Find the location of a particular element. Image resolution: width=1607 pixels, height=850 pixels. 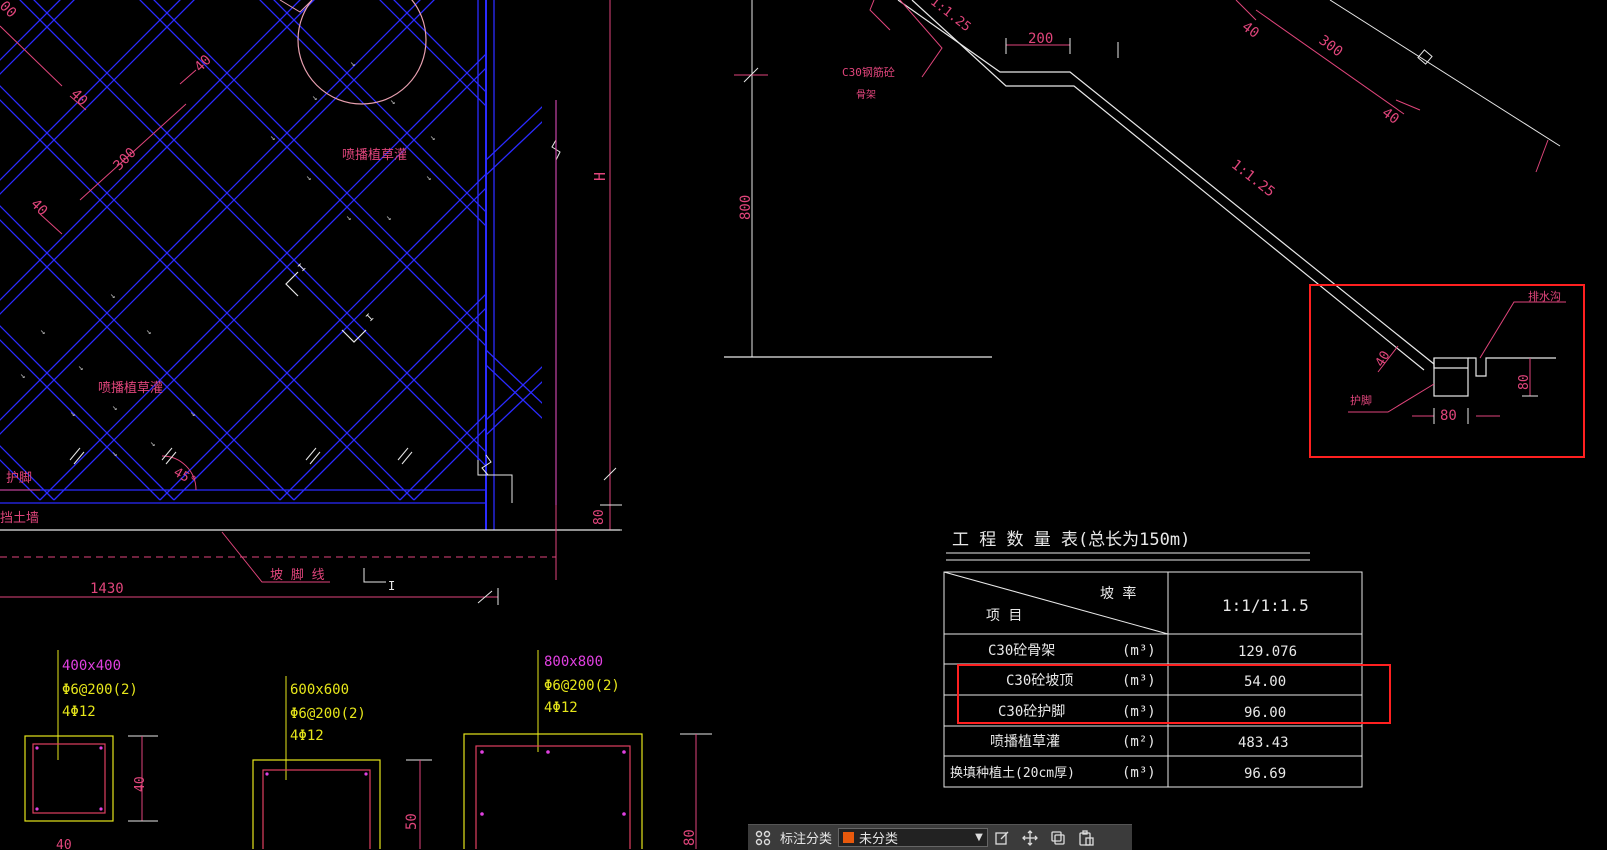

annotation-toolbar: 标注分类 未分类 ▼ is located at coordinates (940, 837).